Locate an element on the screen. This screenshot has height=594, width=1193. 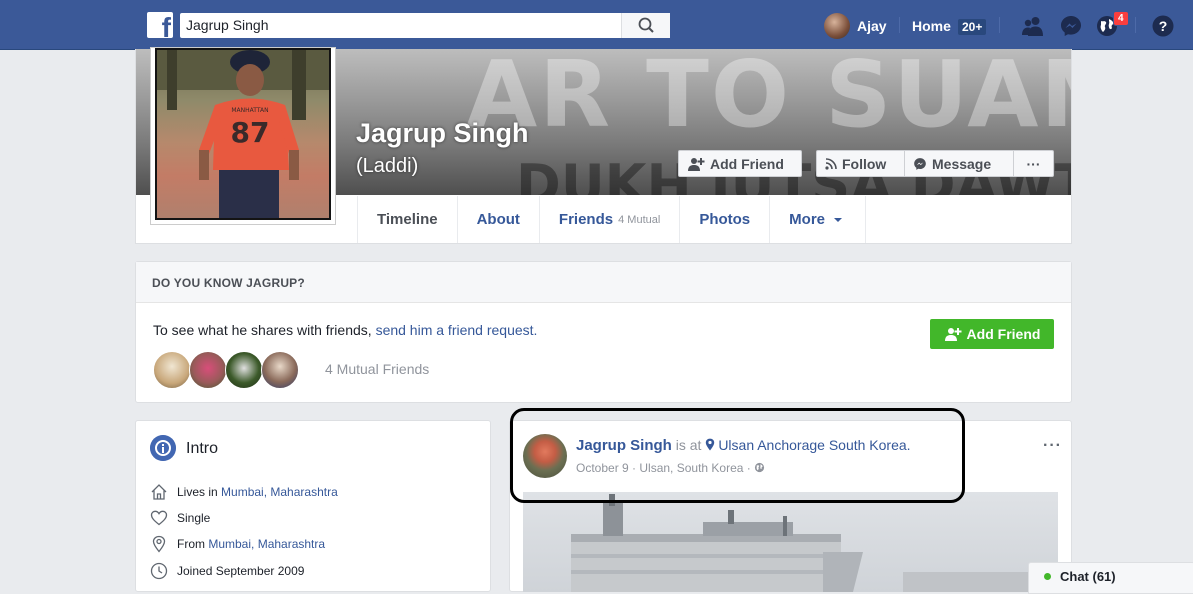
joined-date: Joined September 2009 is located at coordinates (241, 571).